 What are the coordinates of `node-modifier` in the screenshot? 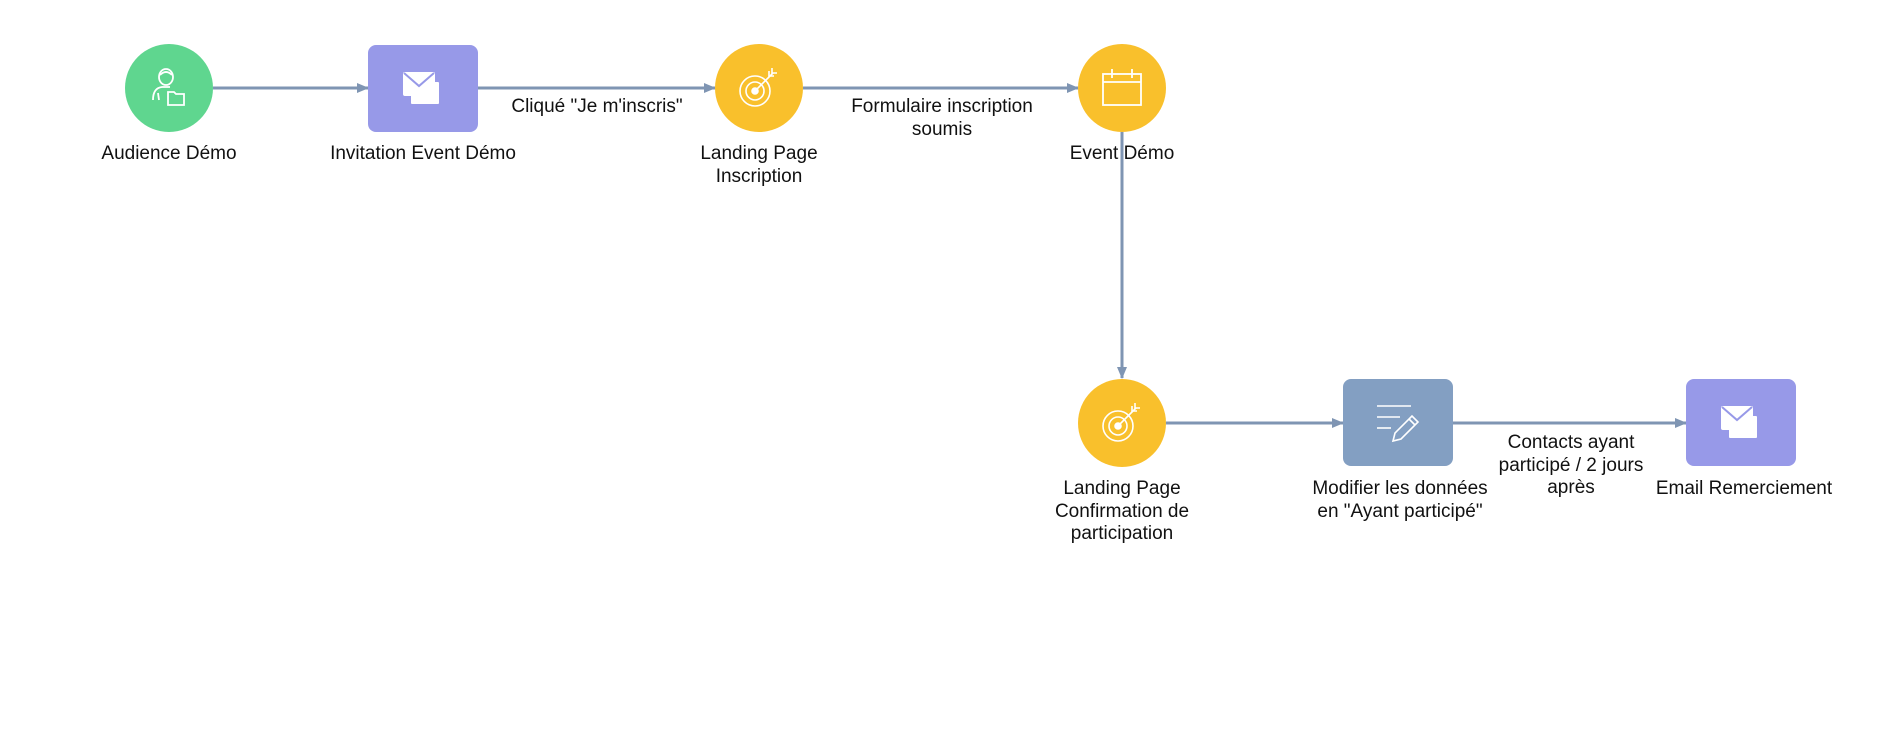 It's located at (1398, 422).